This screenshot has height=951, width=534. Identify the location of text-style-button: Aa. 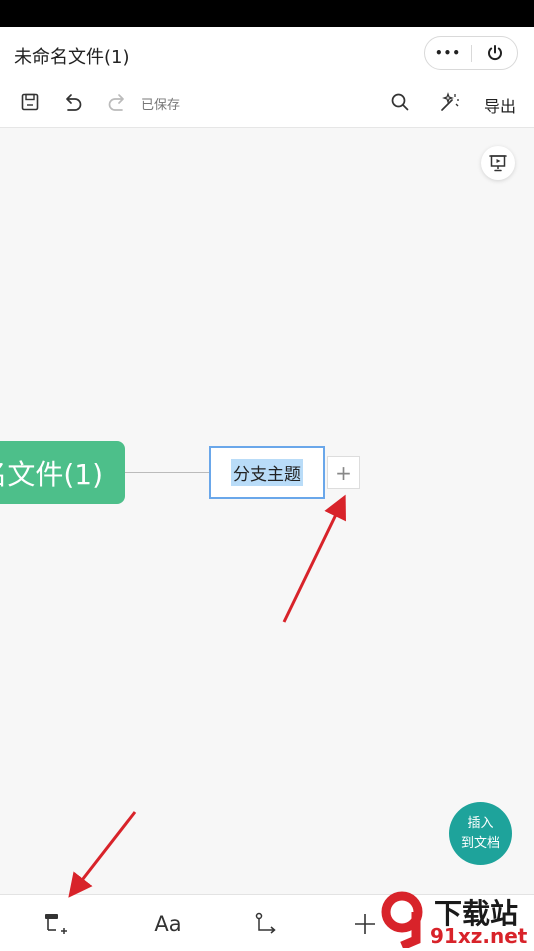
(168, 924).